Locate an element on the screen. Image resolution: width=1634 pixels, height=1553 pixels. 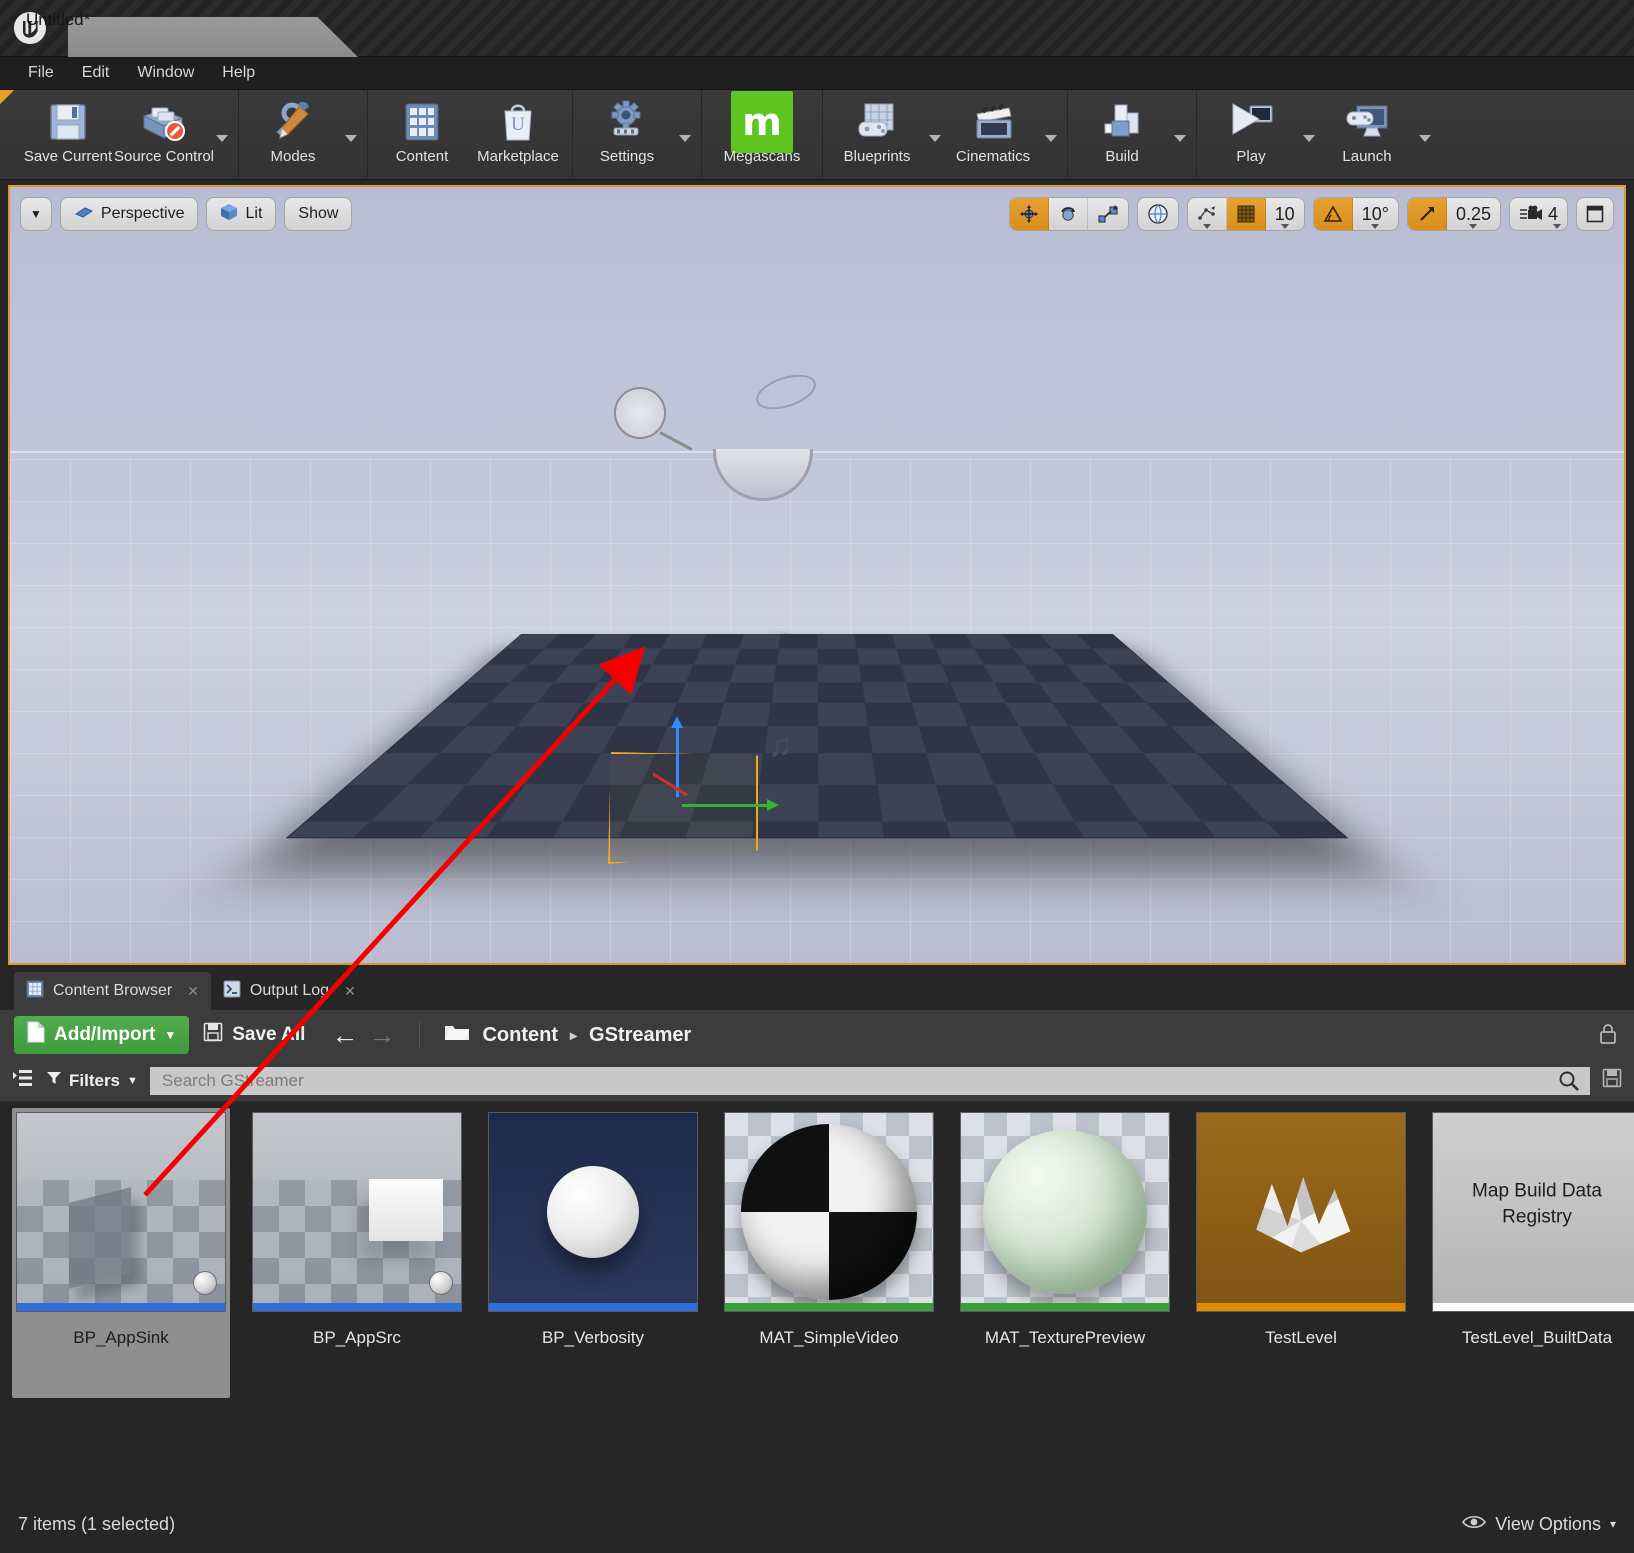
filters-button: Filters ▼ is located at coordinates (92, 1080).